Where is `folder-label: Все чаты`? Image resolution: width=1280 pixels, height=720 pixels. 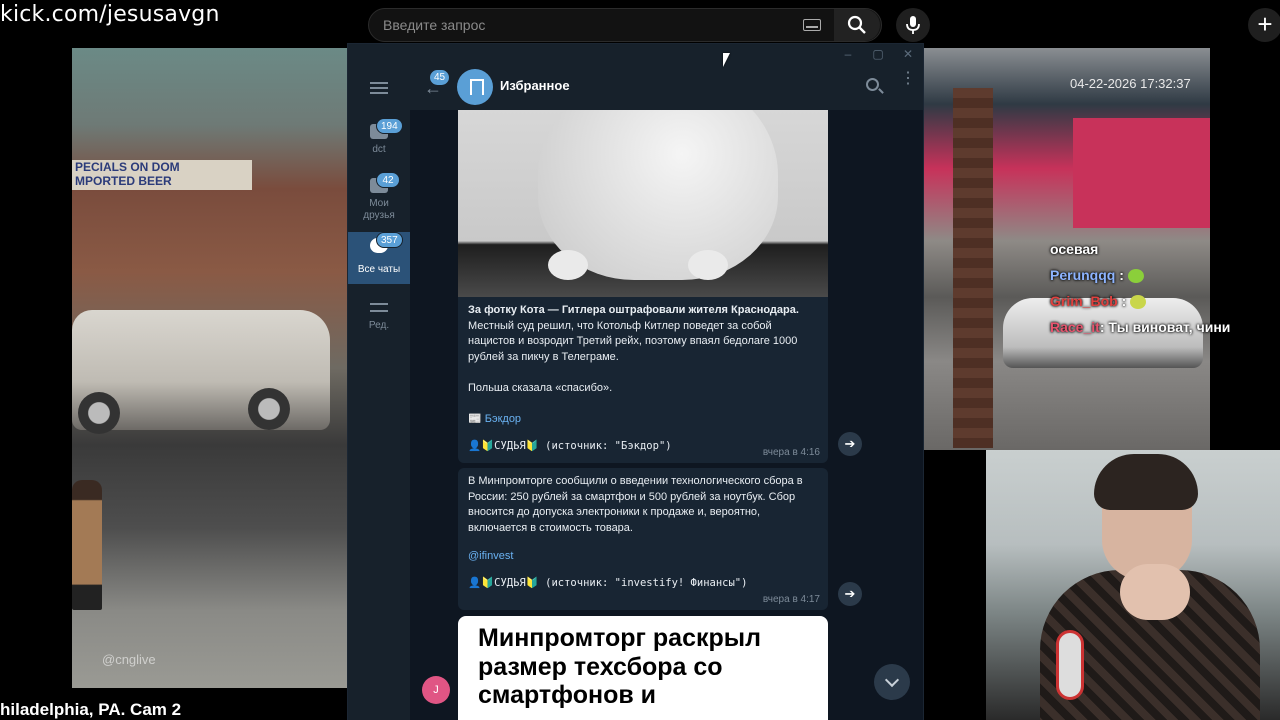
folder-label: Все чаты is located at coordinates (379, 269).